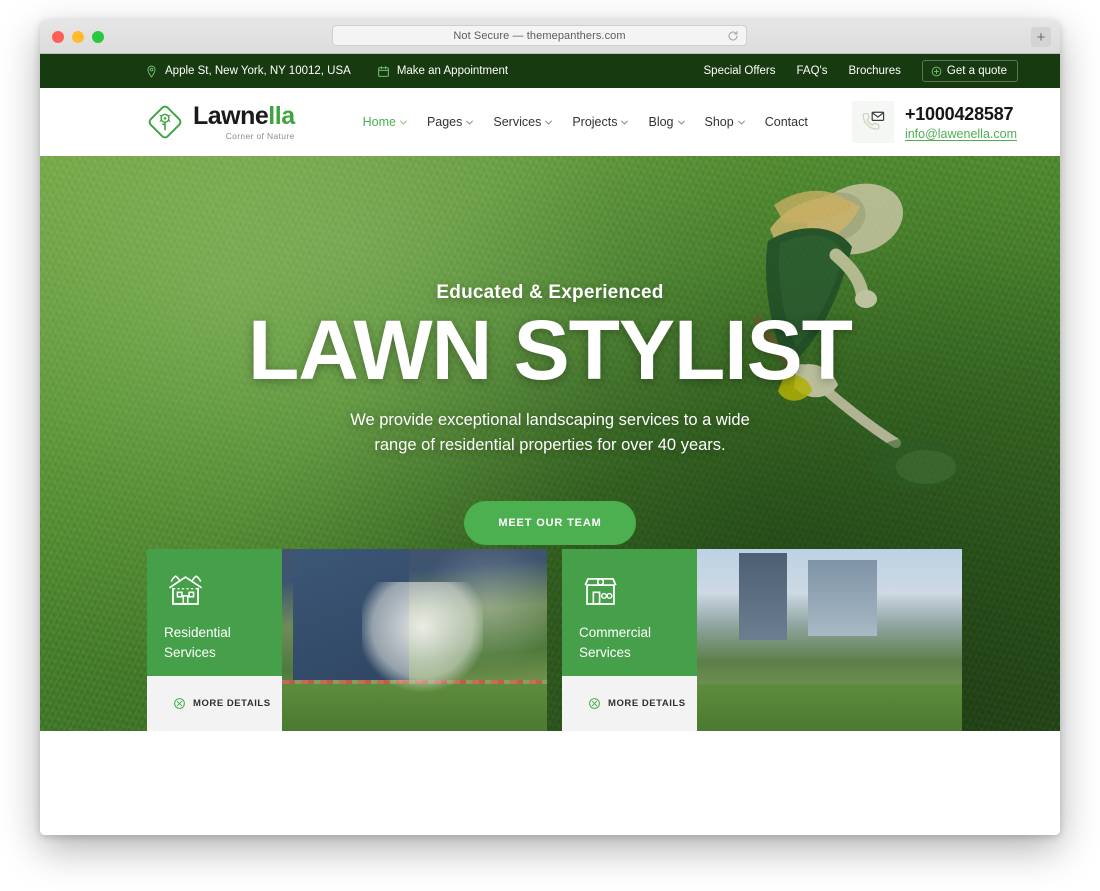 This screenshot has height=891, width=1100. Describe the element at coordinates (629, 612) in the screenshot. I see `service-card-commercial-head: Commercial Services` at that location.